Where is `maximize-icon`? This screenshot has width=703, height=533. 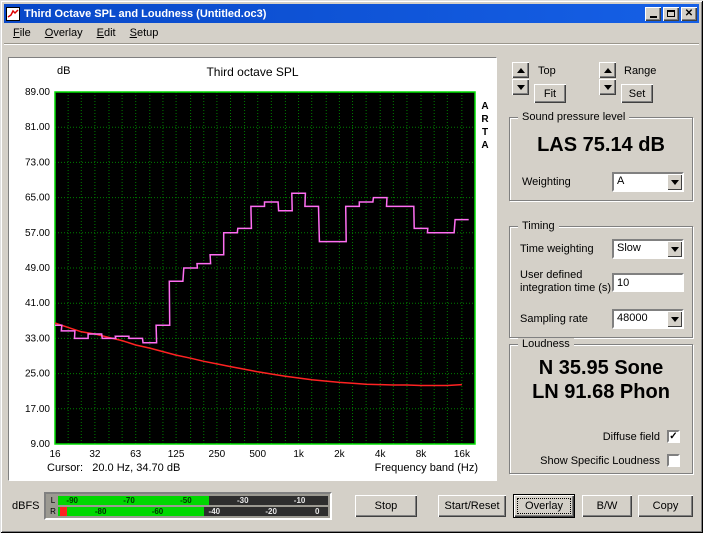
maximize-icon is located at coordinates (671, 13).